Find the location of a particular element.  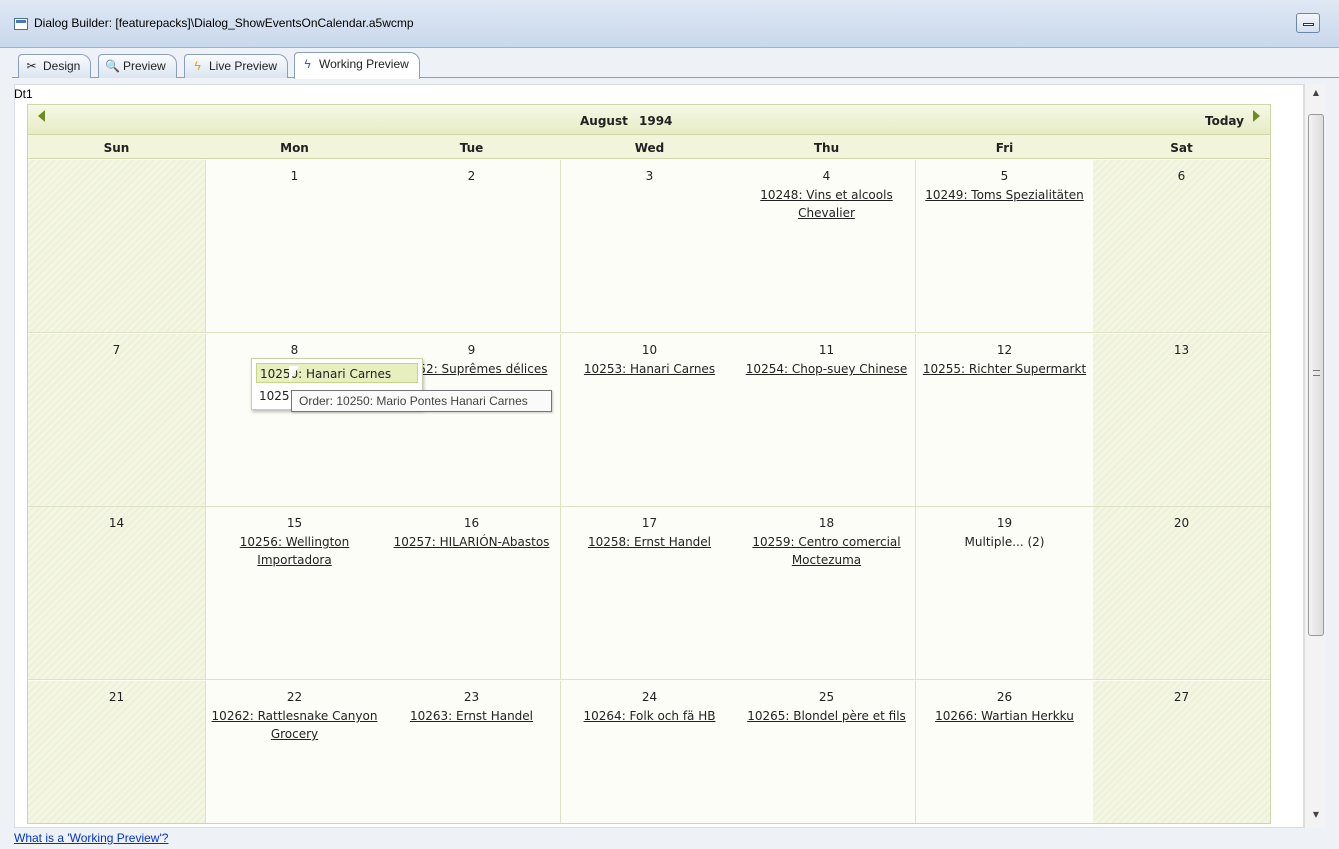

day-number: 22 is located at coordinates (294, 697).